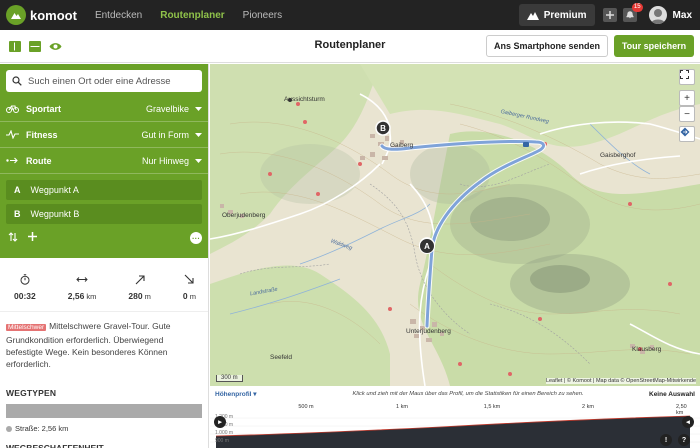 The width and height of the screenshot is (700, 448). Describe the element at coordinates (17, 190) in the screenshot. I see `waypoint-letter: A` at that location.